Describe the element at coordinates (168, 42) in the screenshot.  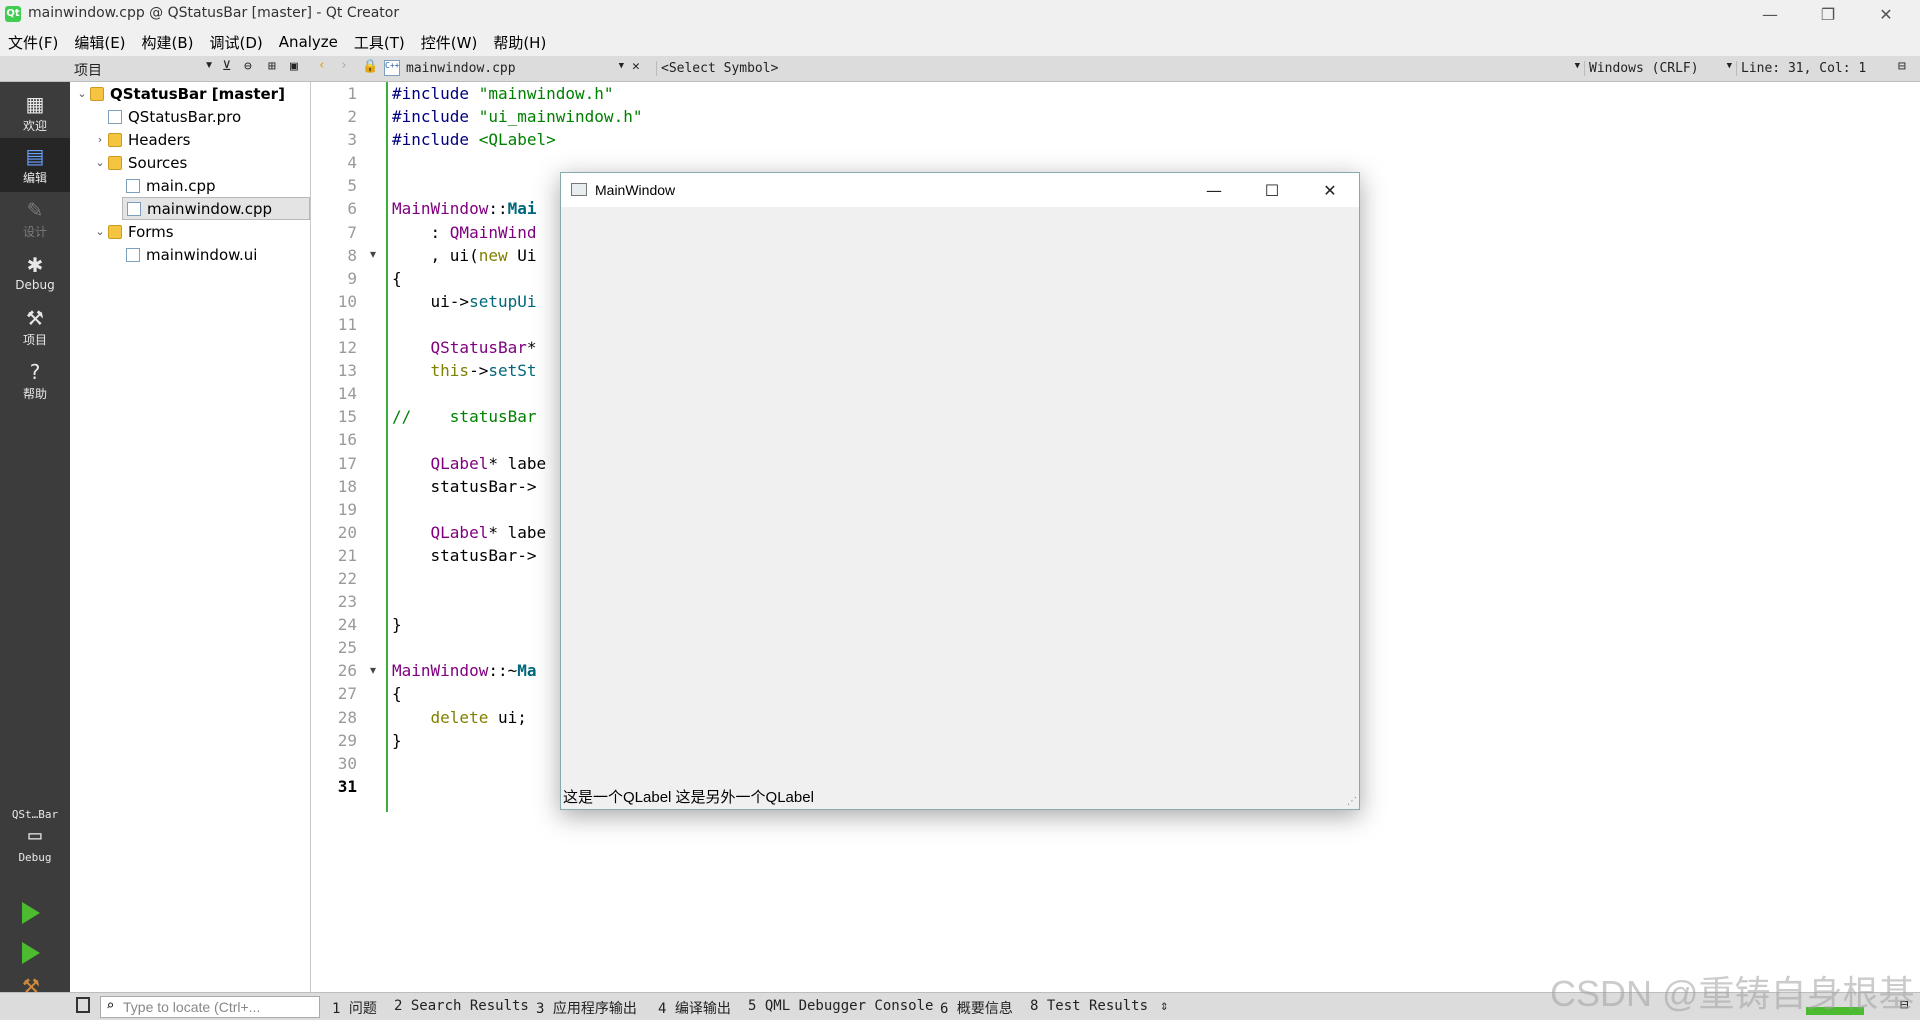
I see `menu-build: 构建(B)` at that location.